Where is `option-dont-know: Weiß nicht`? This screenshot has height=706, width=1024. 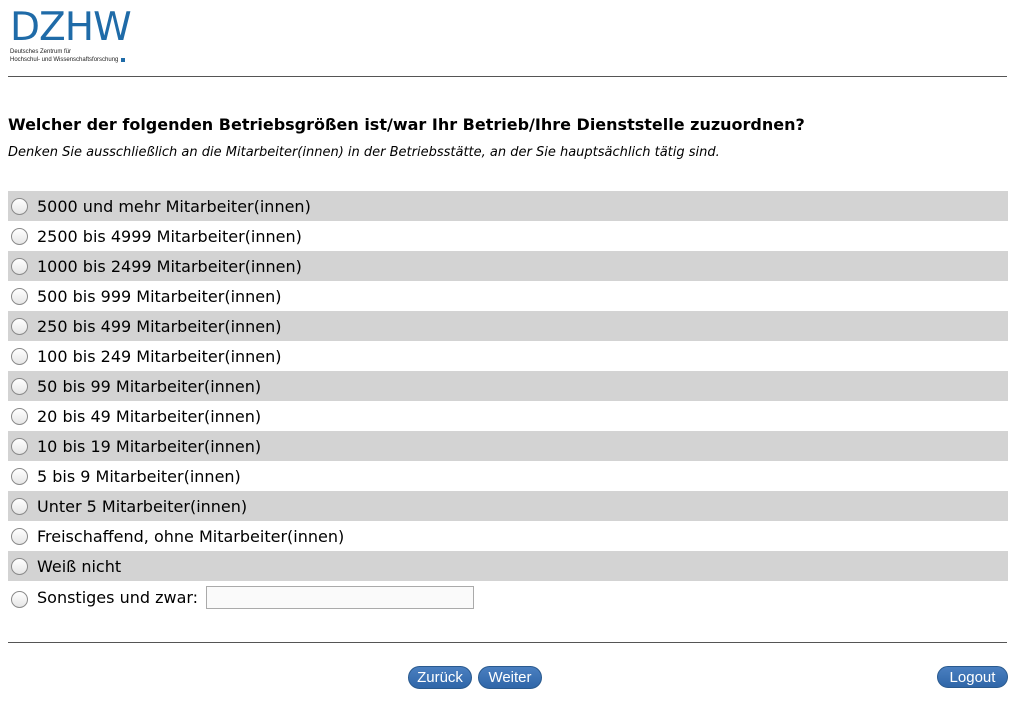 option-dont-know: Weiß nicht is located at coordinates (508, 566).